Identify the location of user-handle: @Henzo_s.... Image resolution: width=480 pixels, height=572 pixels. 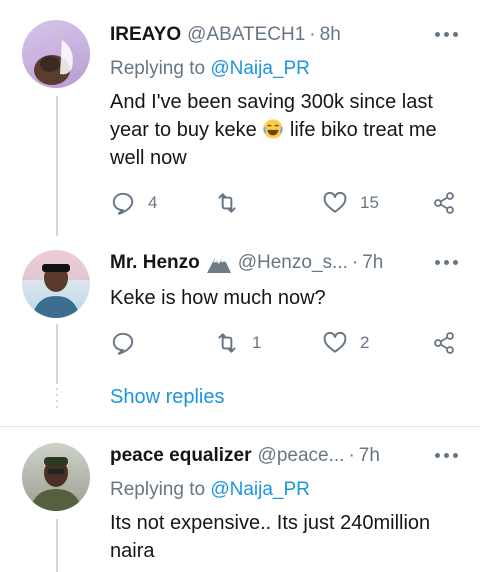
(293, 263).